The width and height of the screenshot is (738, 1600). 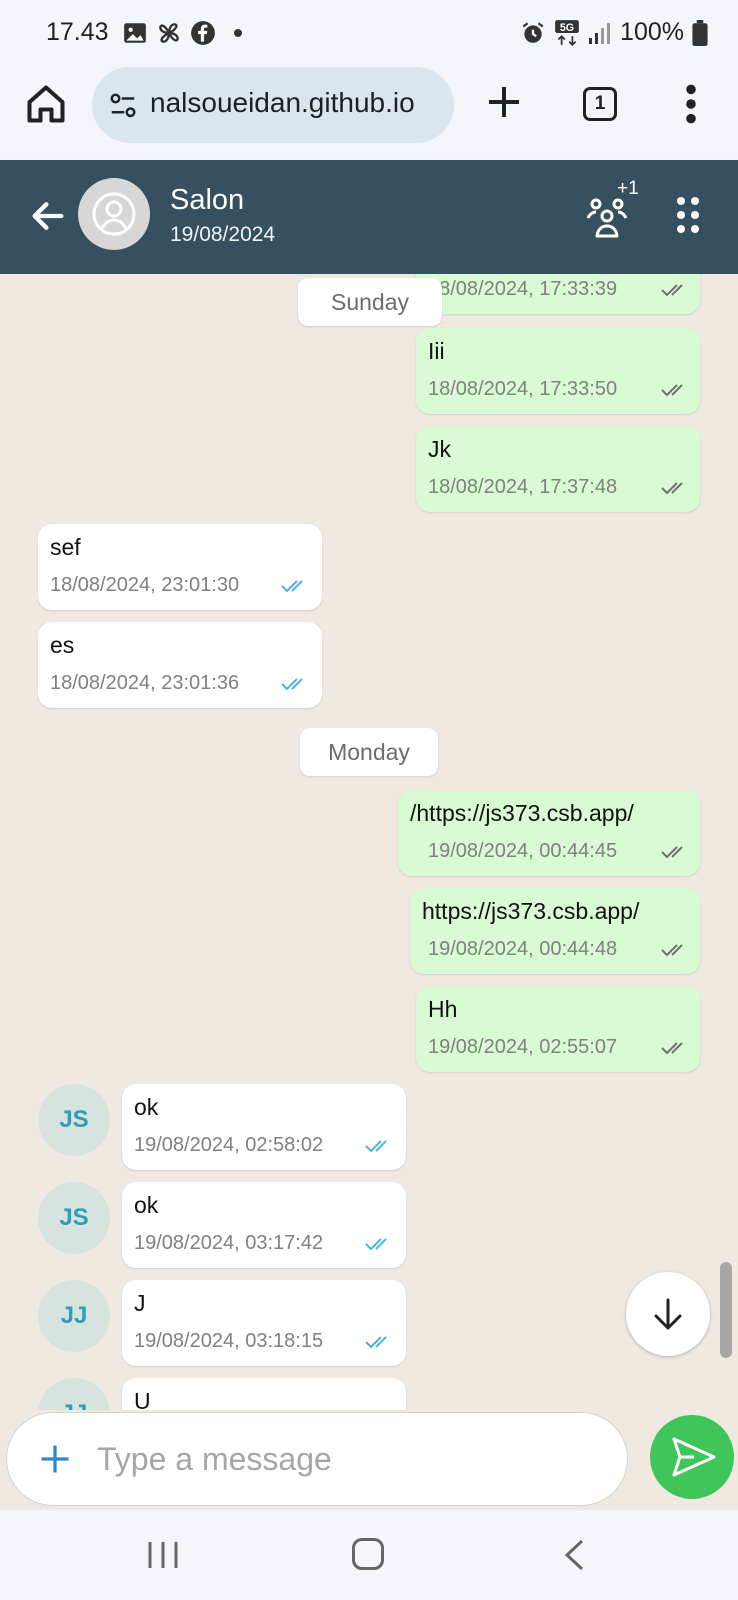 What do you see at coordinates (55, 1459) in the screenshot?
I see `plus-icon` at bounding box center [55, 1459].